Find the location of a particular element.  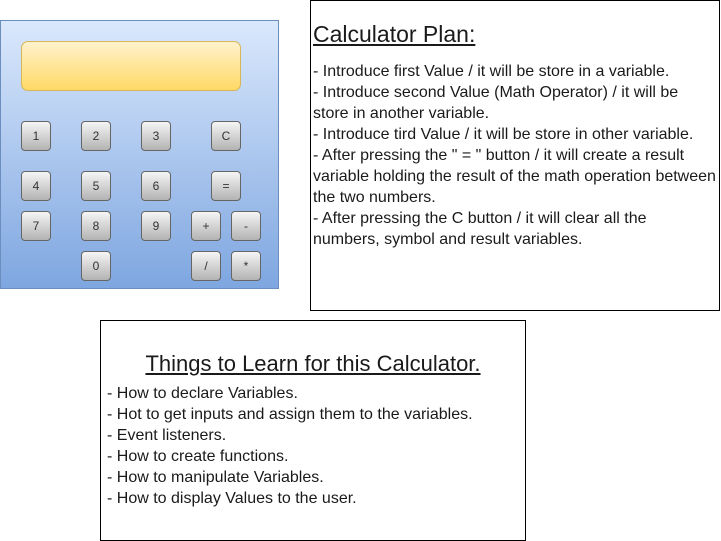

key-divide: / is located at coordinates (206, 266).